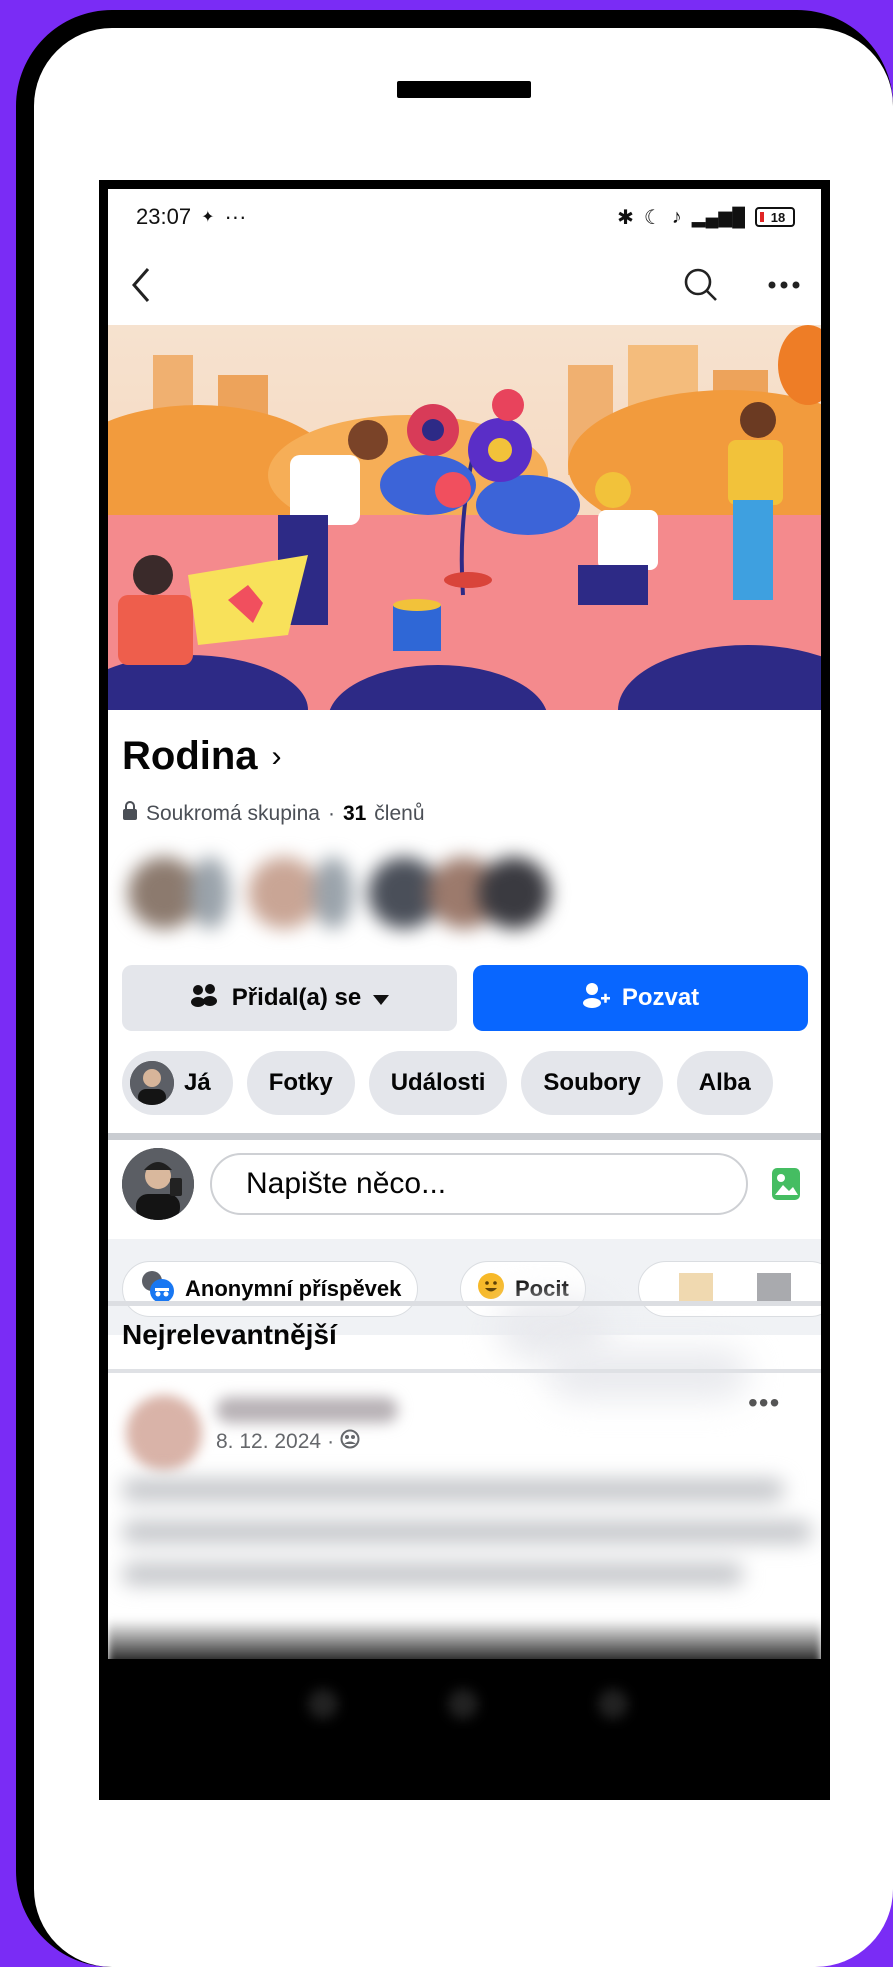  I want to click on invite-button: Pozvat, so click(640, 998).